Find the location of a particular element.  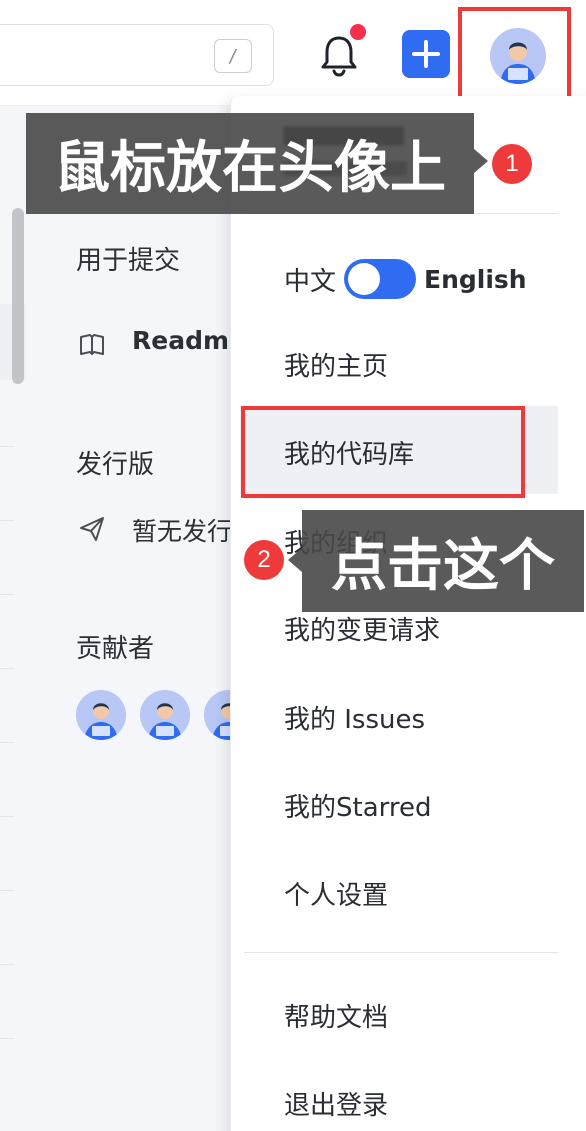

no-release-text: 暂无发行 is located at coordinates (182, 531).